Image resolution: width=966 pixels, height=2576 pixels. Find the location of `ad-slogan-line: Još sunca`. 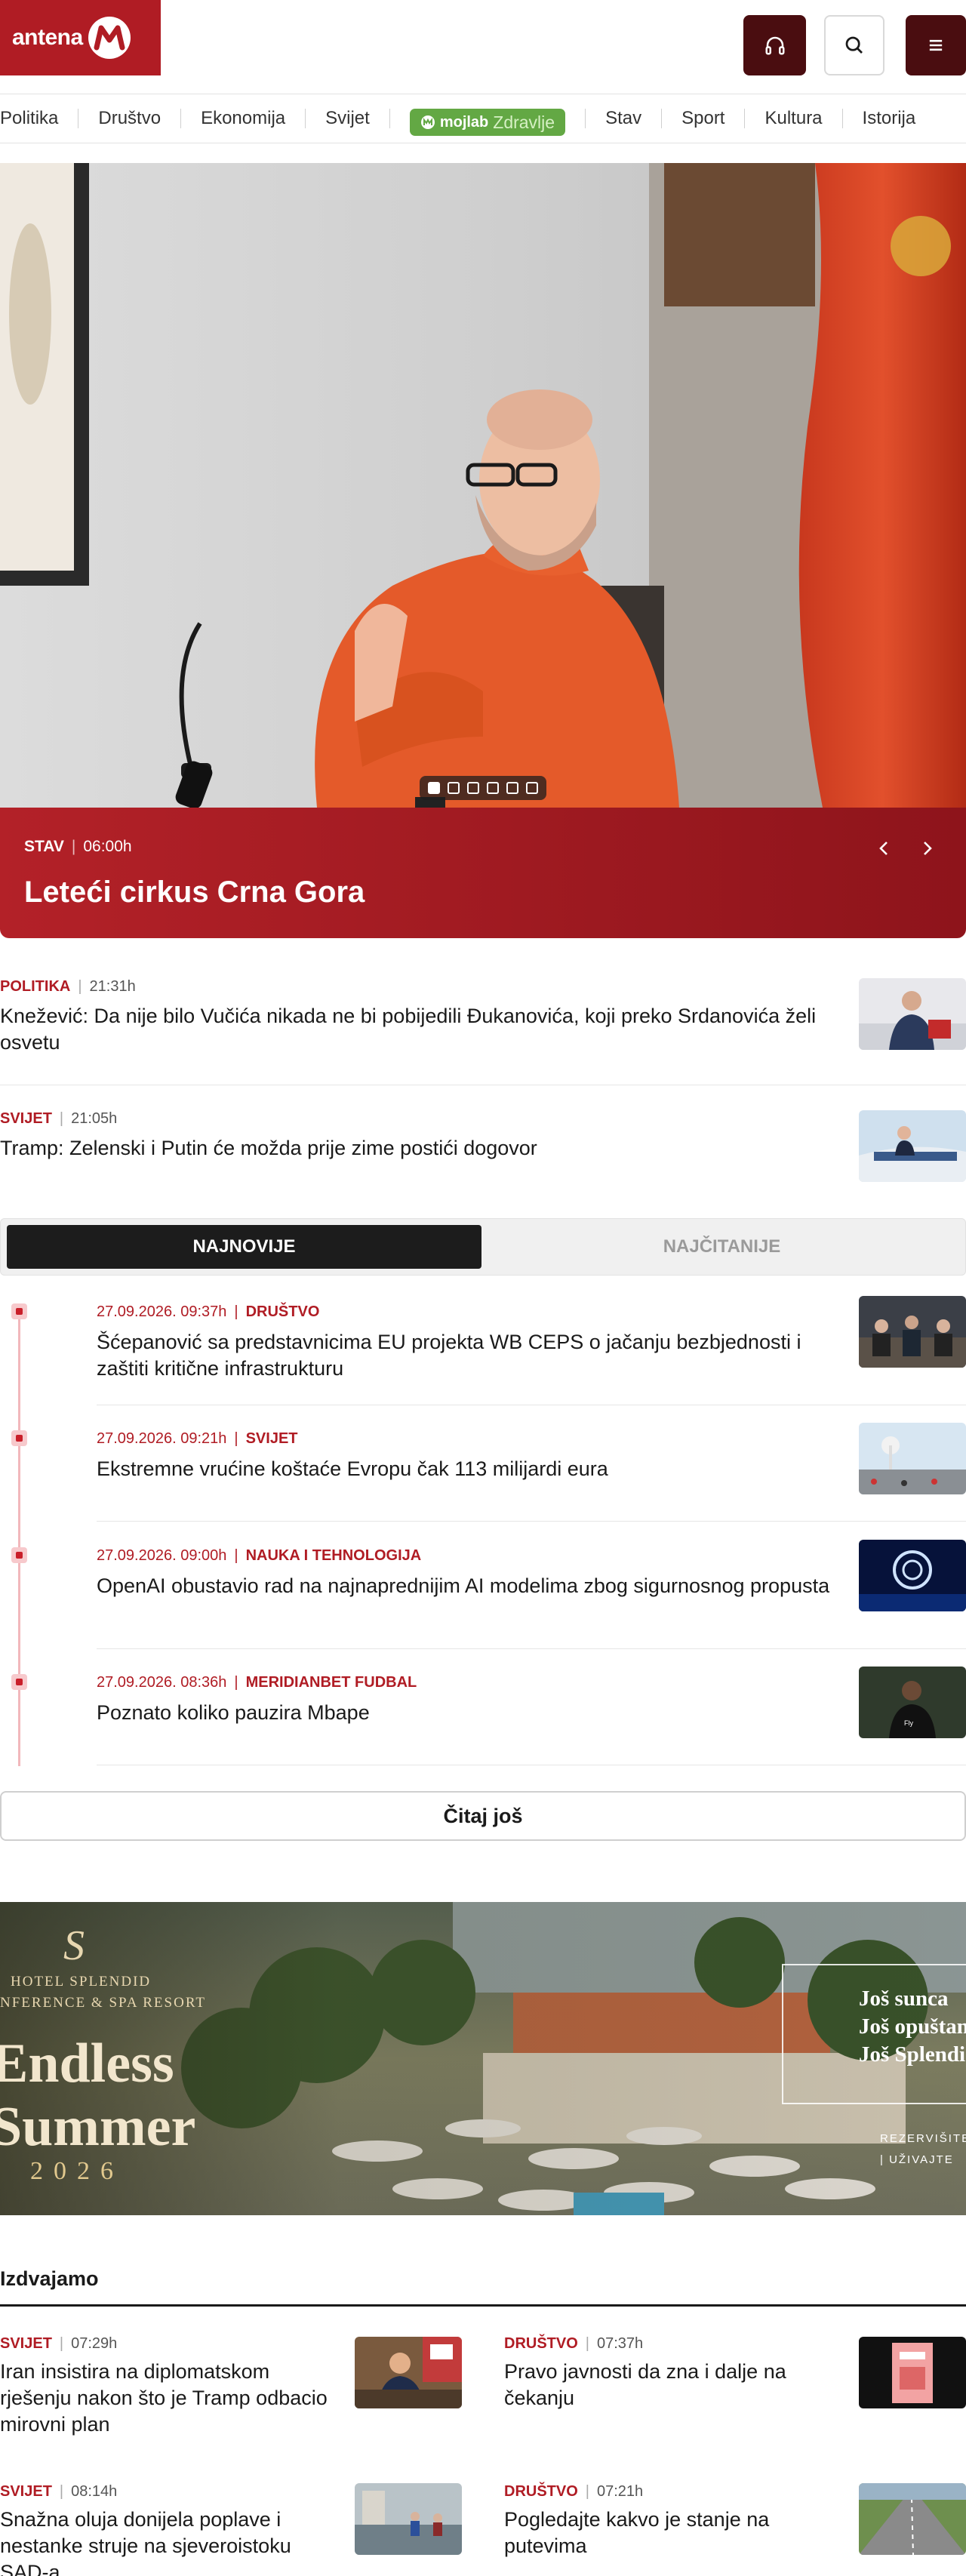

ad-slogan-line: Još sunca is located at coordinates (904, 1999).